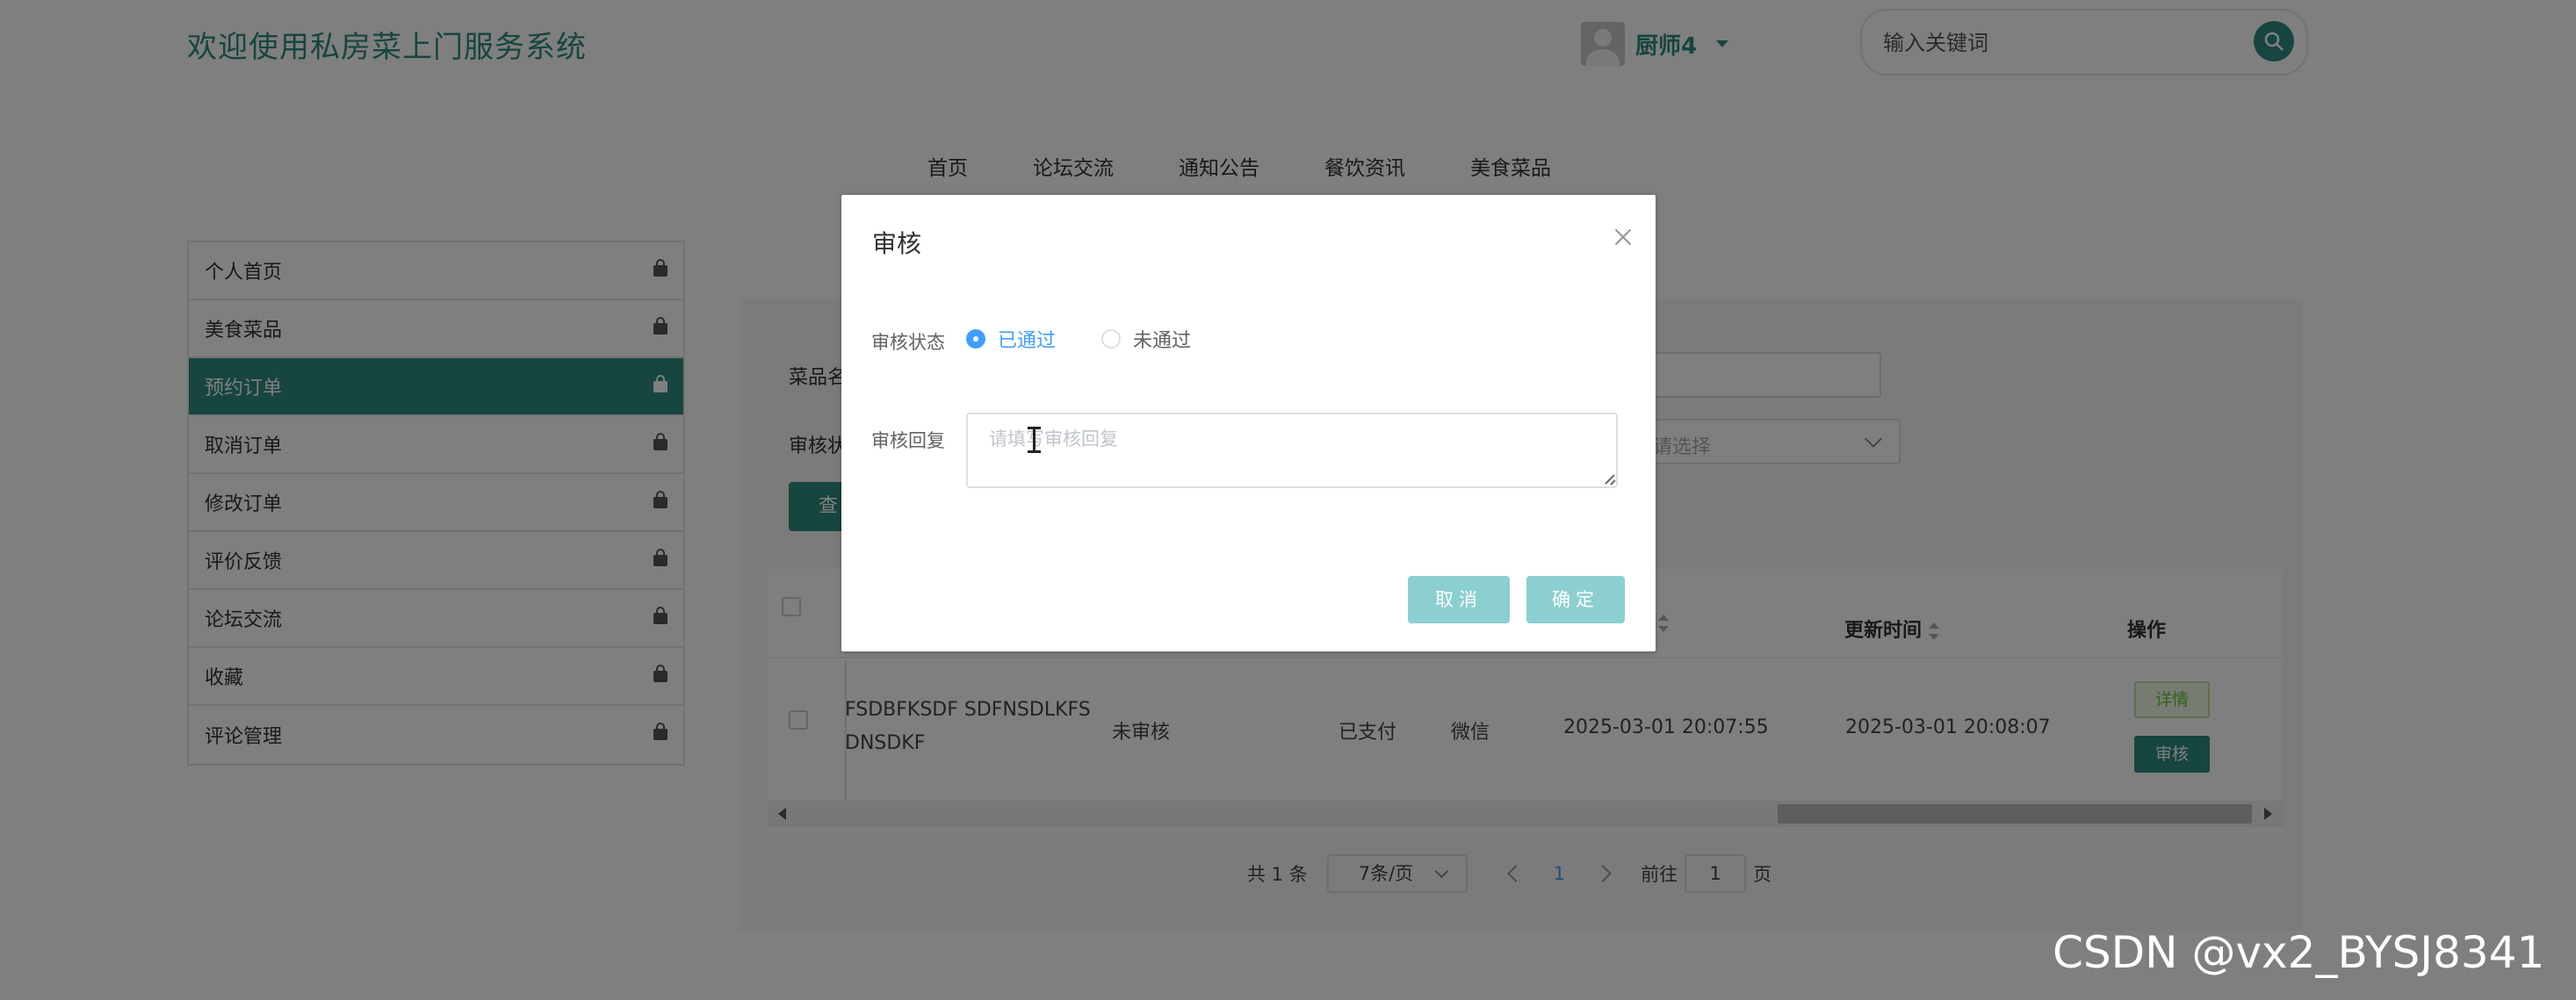 The image size is (2576, 1000). Describe the element at coordinates (908, 440) in the screenshot. I see `reply-label: 审核回复` at that location.